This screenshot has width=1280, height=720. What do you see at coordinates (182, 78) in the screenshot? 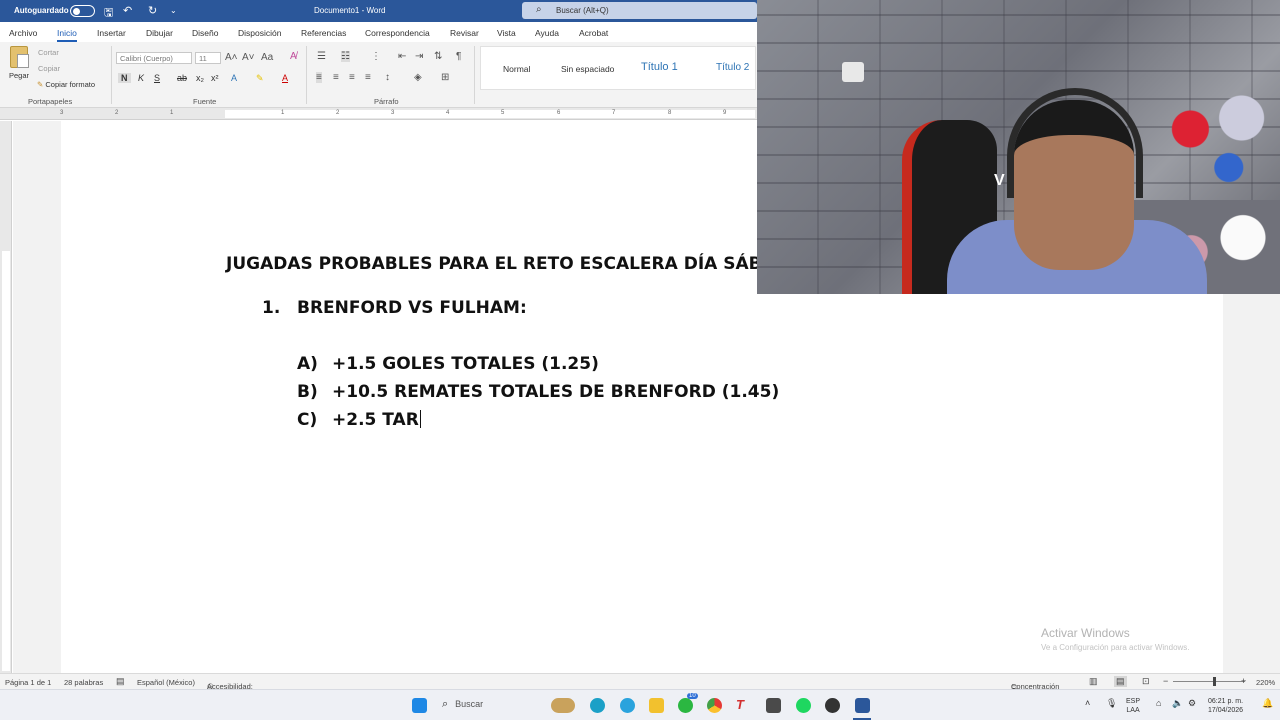
I see `strikethrough-icon: ab` at bounding box center [182, 78].